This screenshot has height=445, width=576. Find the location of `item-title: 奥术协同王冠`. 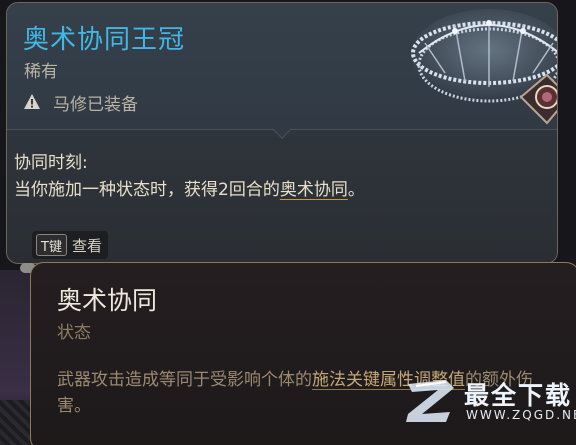

item-title: 奥术协同王冠 is located at coordinates (104, 40).